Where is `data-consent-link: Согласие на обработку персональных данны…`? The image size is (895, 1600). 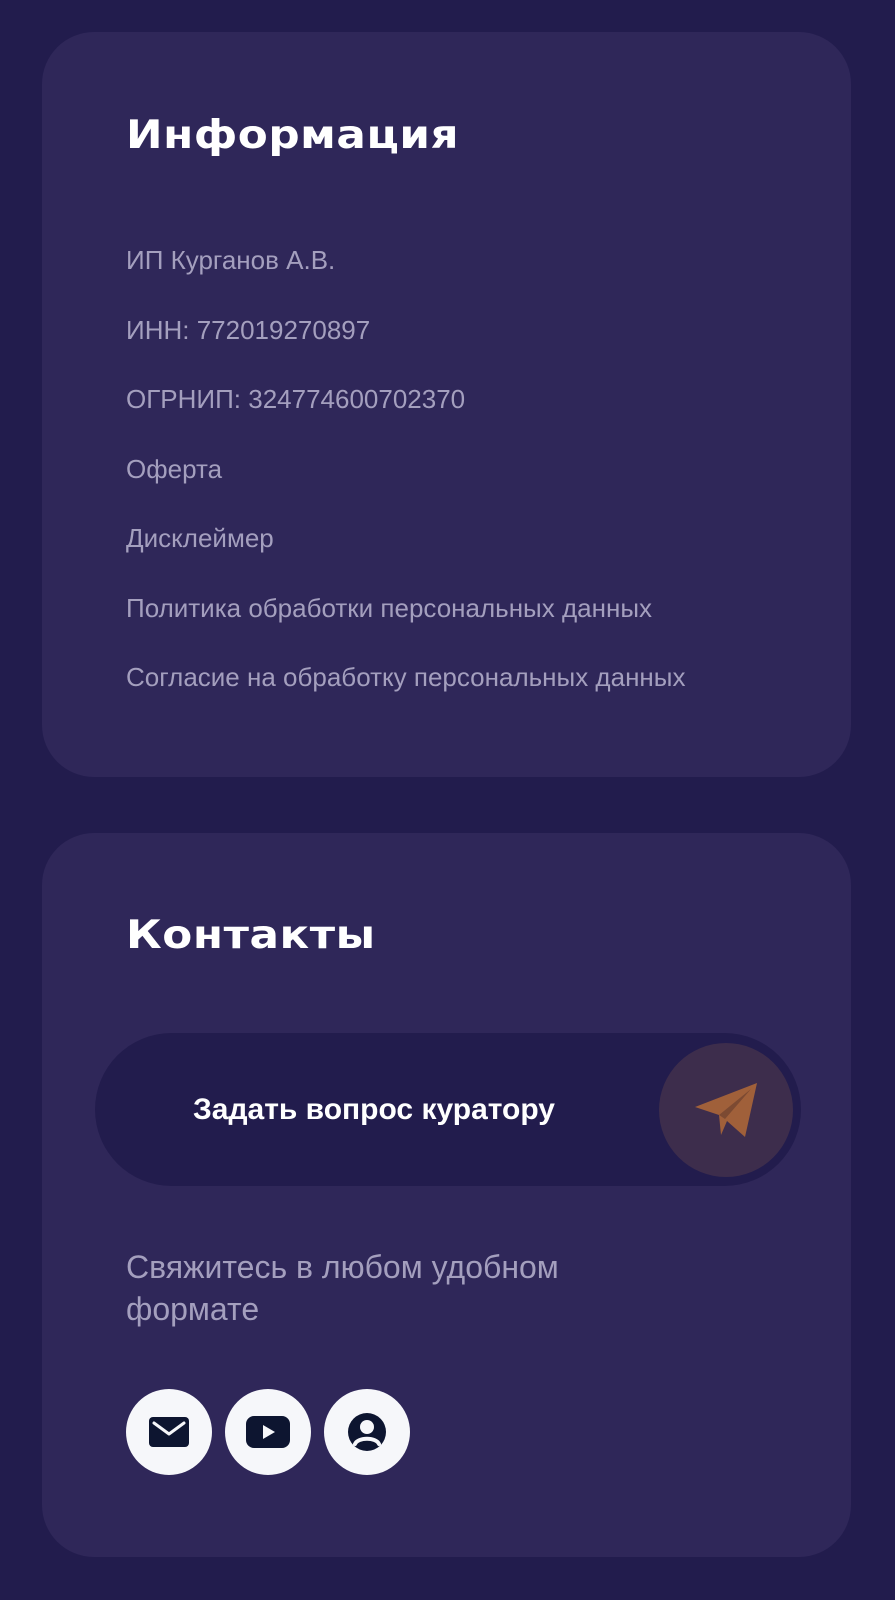 data-consent-link: Согласие на обработку персональных данны… is located at coordinates (405, 684).